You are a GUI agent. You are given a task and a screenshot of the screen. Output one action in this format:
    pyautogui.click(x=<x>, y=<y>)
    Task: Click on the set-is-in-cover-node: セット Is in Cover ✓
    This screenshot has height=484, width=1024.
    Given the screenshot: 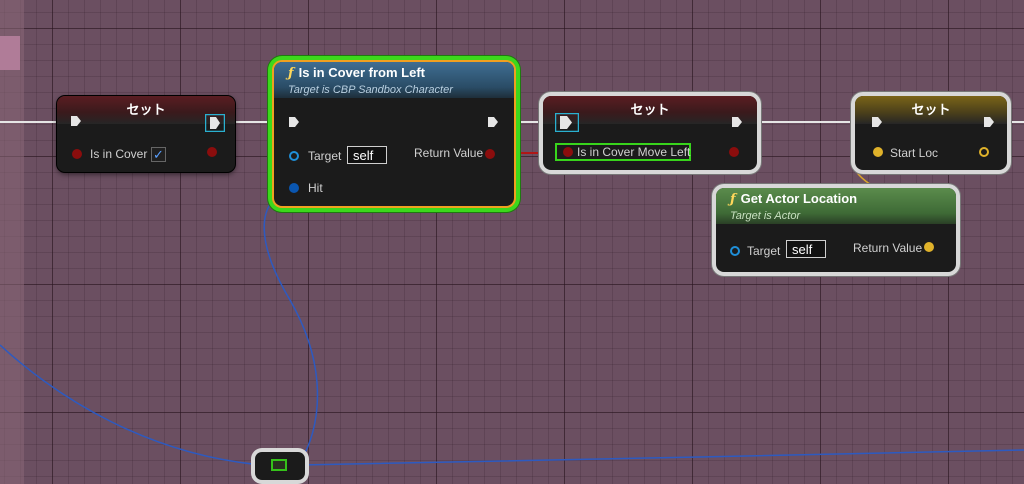 What is the action you would take?
    pyautogui.click(x=146, y=134)
    